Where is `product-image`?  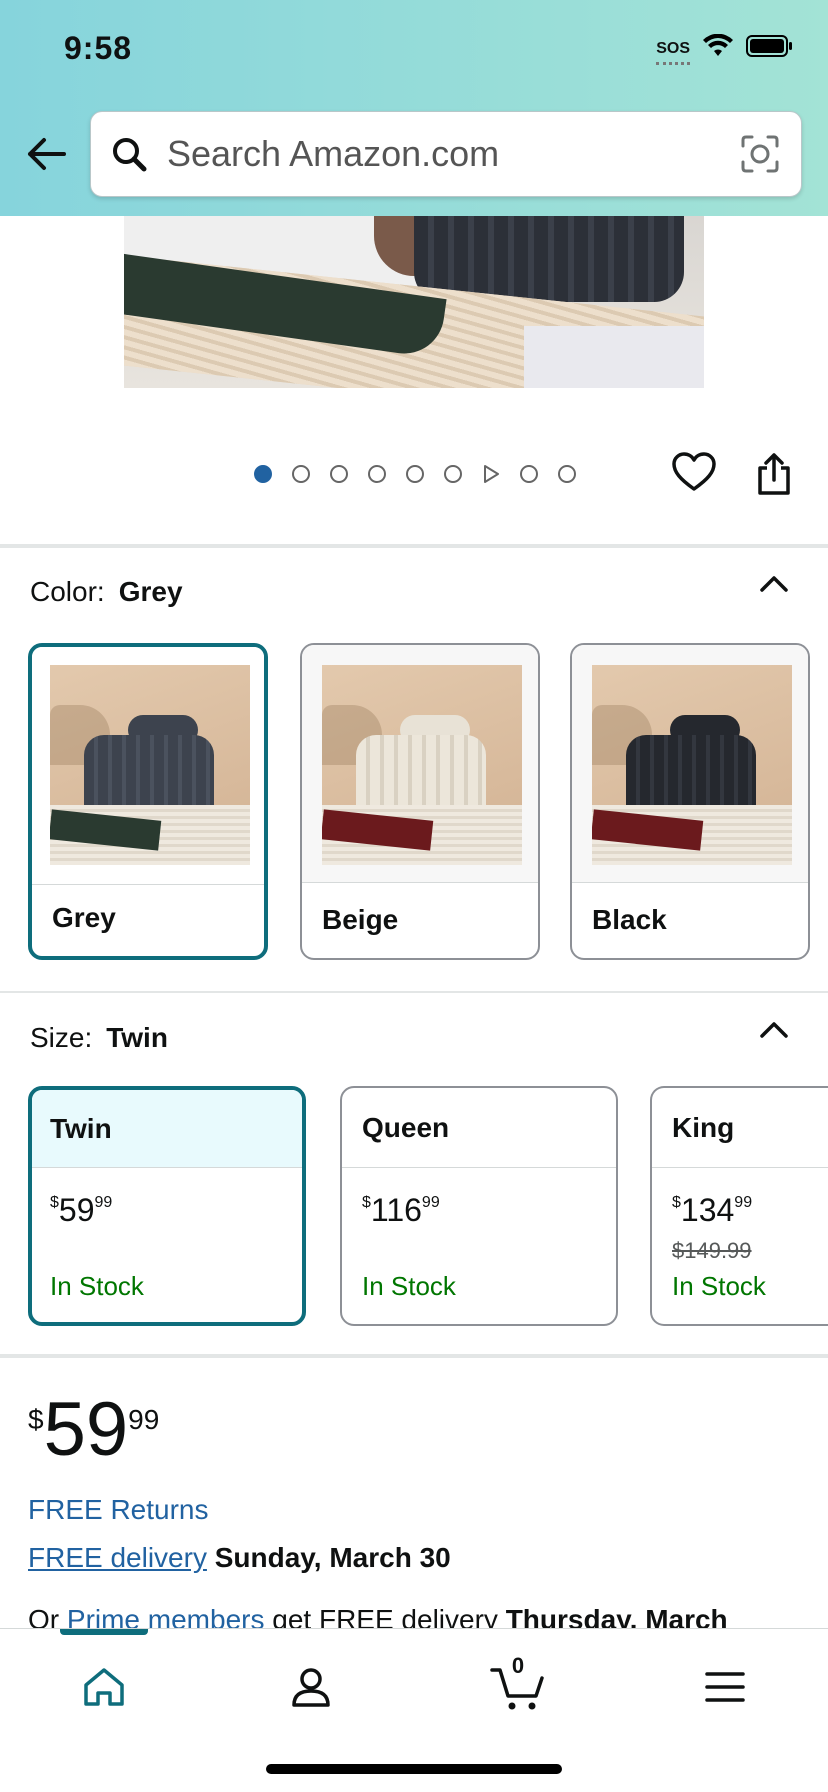
product-image is located at coordinates (414, 302).